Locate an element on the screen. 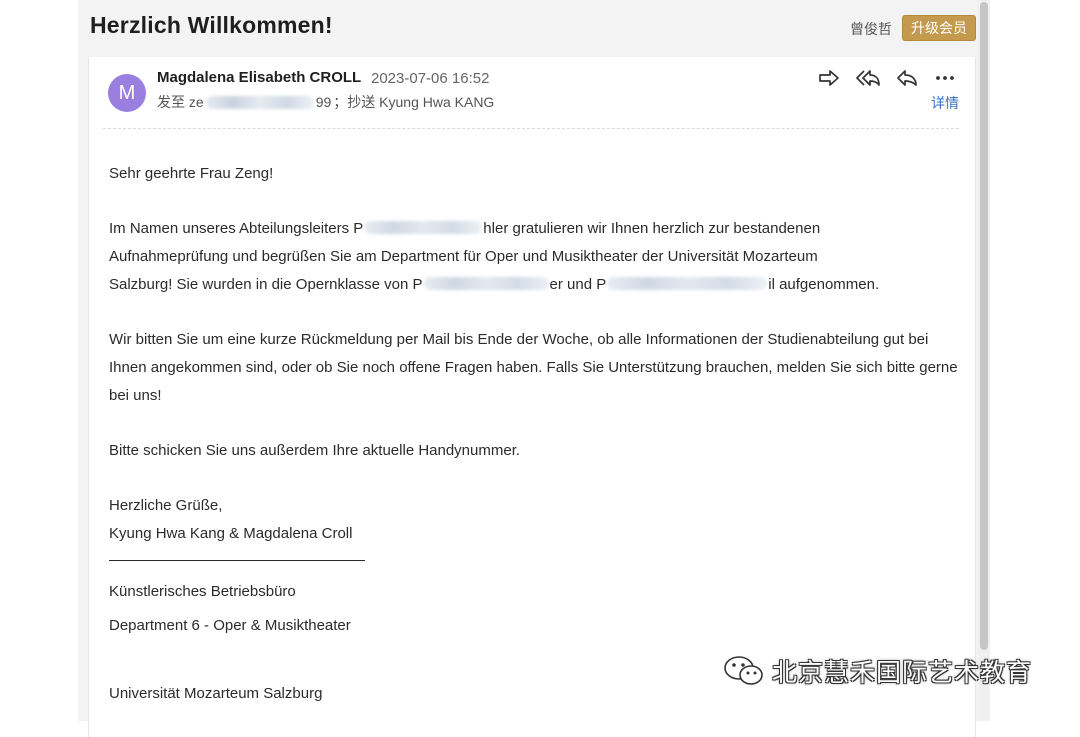  more-icon is located at coordinates (945, 78).